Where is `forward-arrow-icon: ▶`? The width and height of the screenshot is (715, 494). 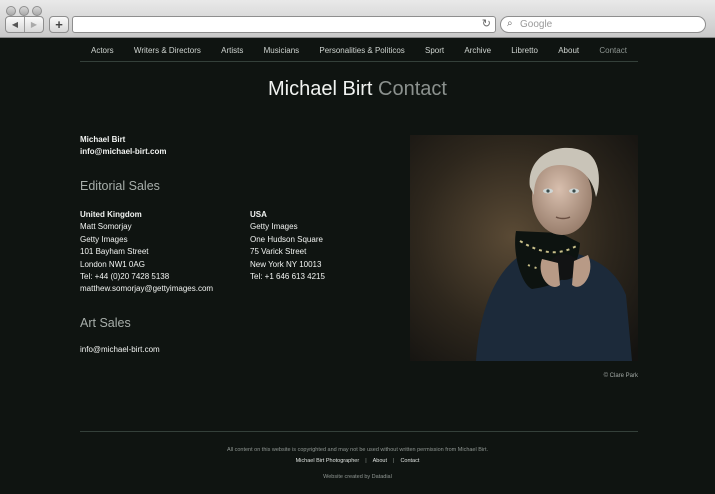 forward-arrow-icon: ▶ is located at coordinates (34, 24).